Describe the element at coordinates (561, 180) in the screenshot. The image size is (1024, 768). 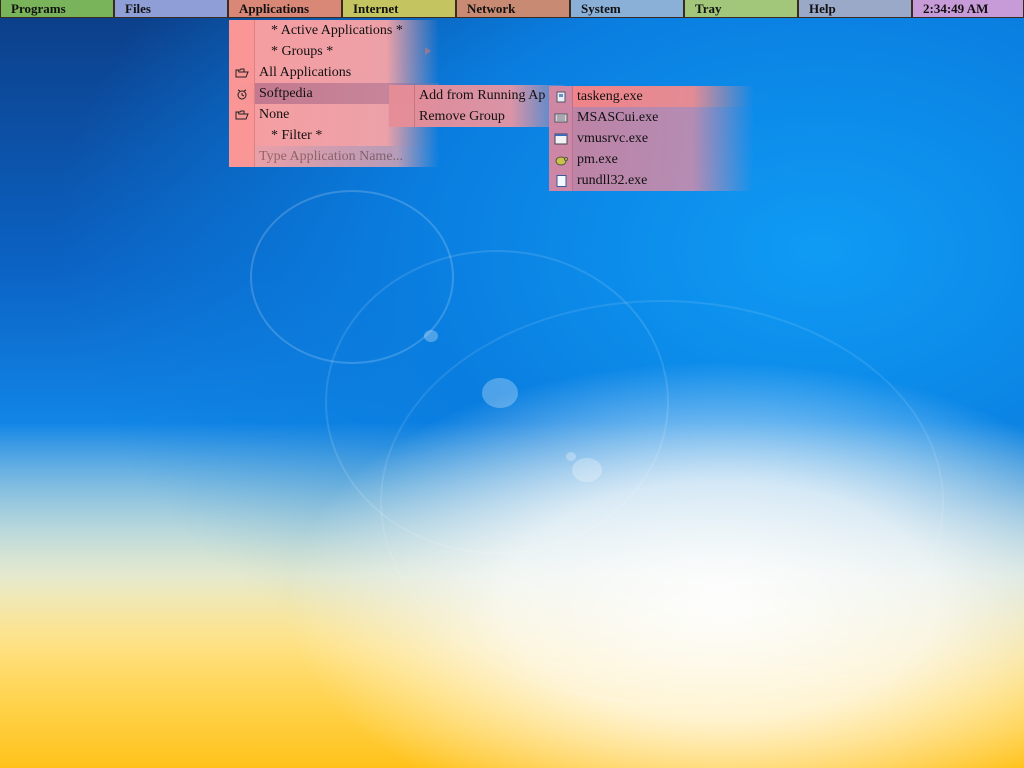
I see `document-icon` at that location.